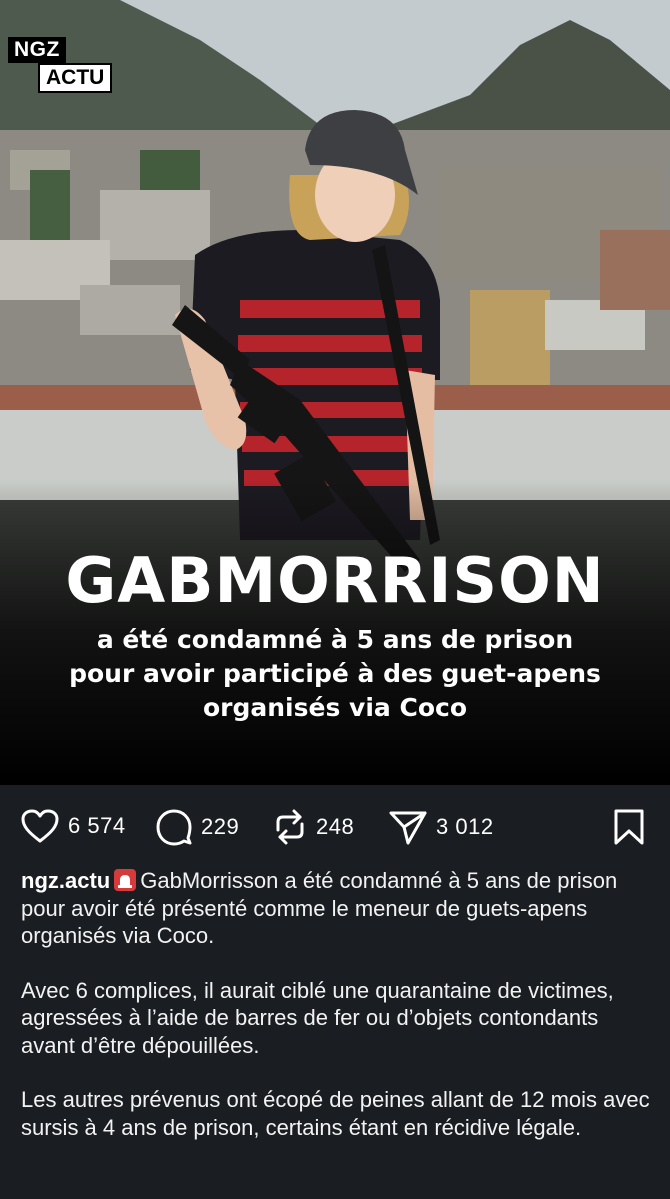 This screenshot has width=670, height=1199. Describe the element at coordinates (335, 639) in the screenshot. I see `headline-subtitle-line: a été condamné à 5 ans de prison` at that location.